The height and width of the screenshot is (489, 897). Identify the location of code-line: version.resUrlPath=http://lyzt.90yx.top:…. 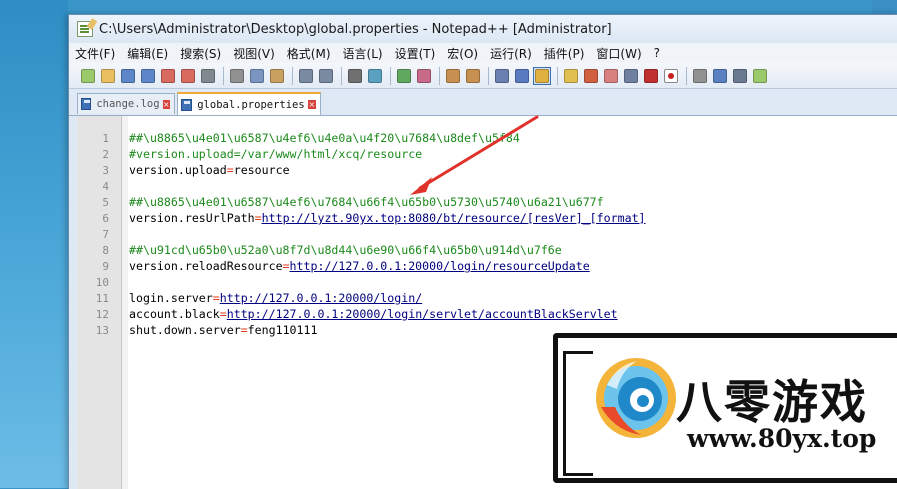
(387, 218).